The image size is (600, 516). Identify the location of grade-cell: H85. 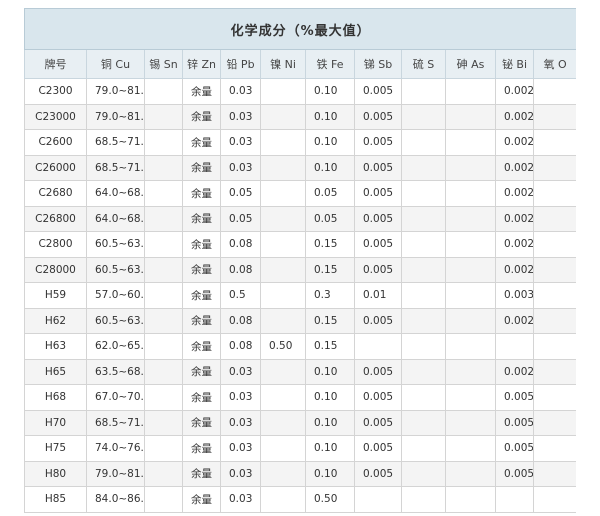
(55, 499).